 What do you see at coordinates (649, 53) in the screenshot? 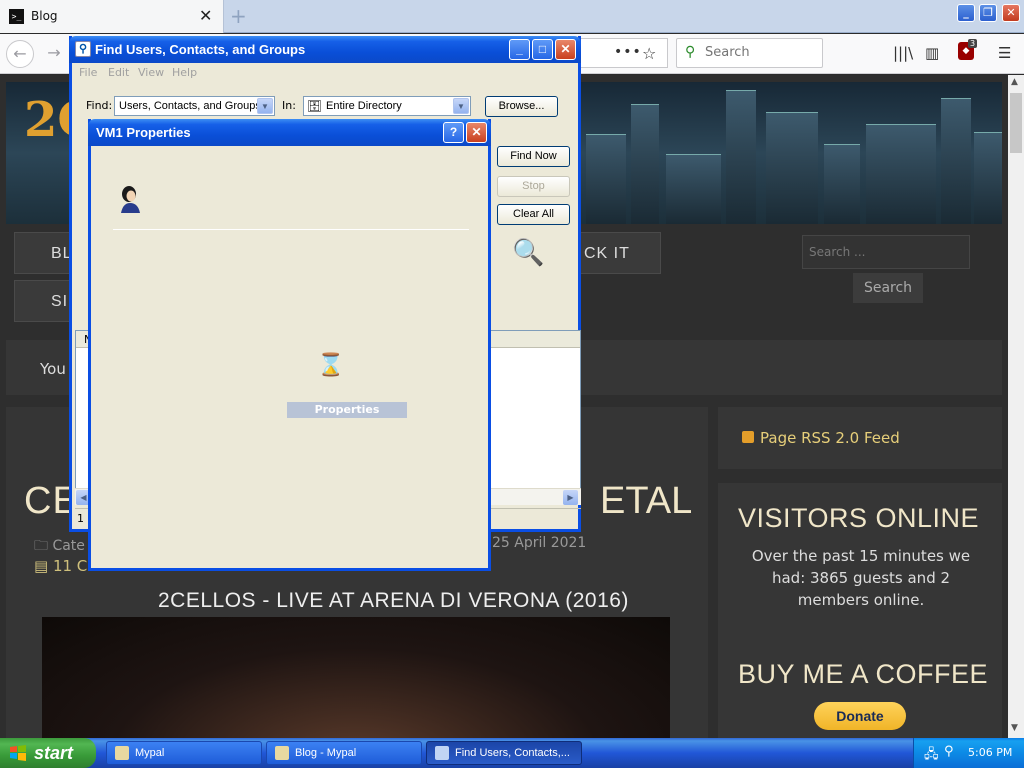
I see `bookmark-star-icon: ☆` at bounding box center [649, 53].